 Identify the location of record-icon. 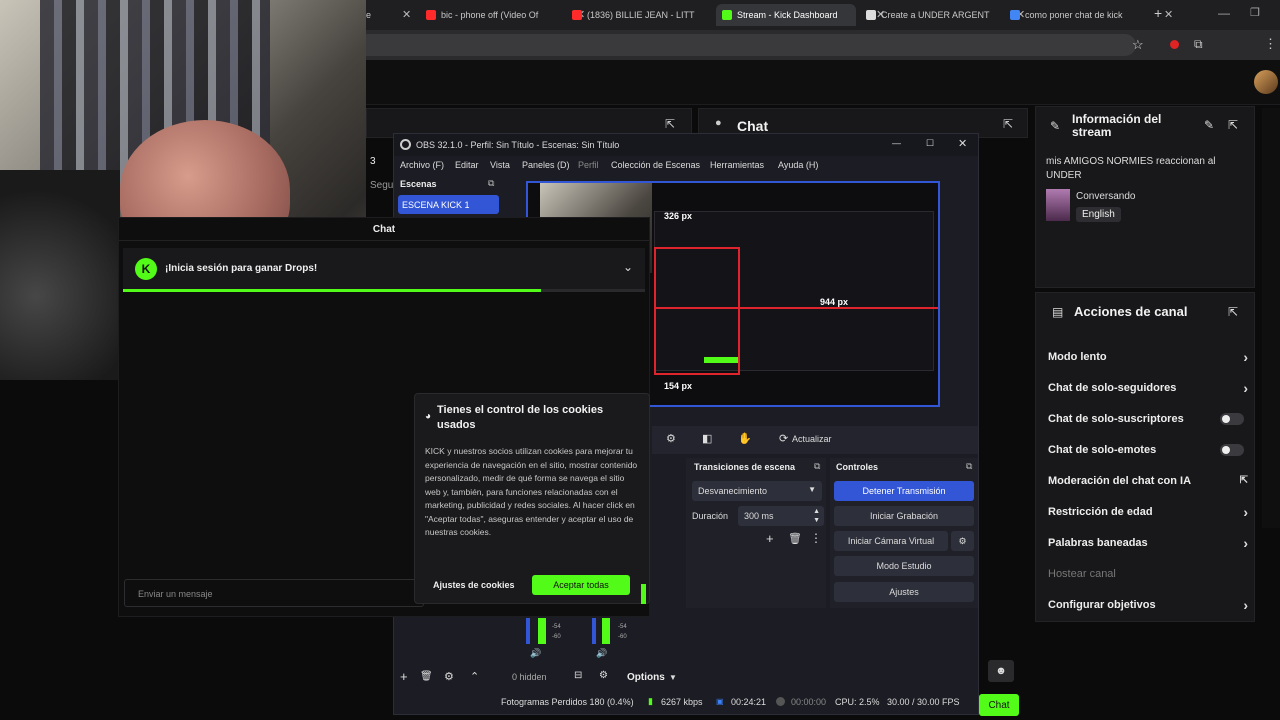
(1174, 44).